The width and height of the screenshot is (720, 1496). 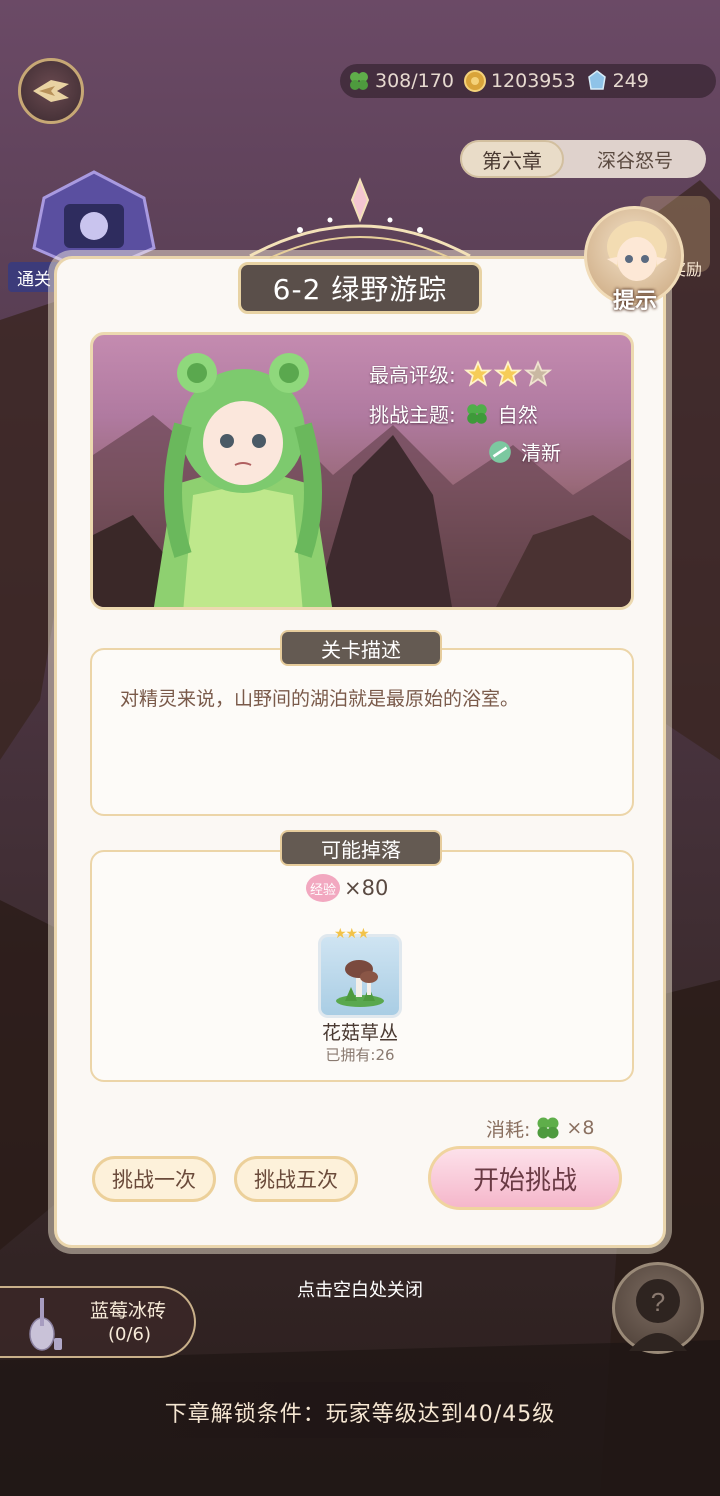 What do you see at coordinates (508, 1129) in the screenshot?
I see `cost-label: 消耗:` at bounding box center [508, 1129].